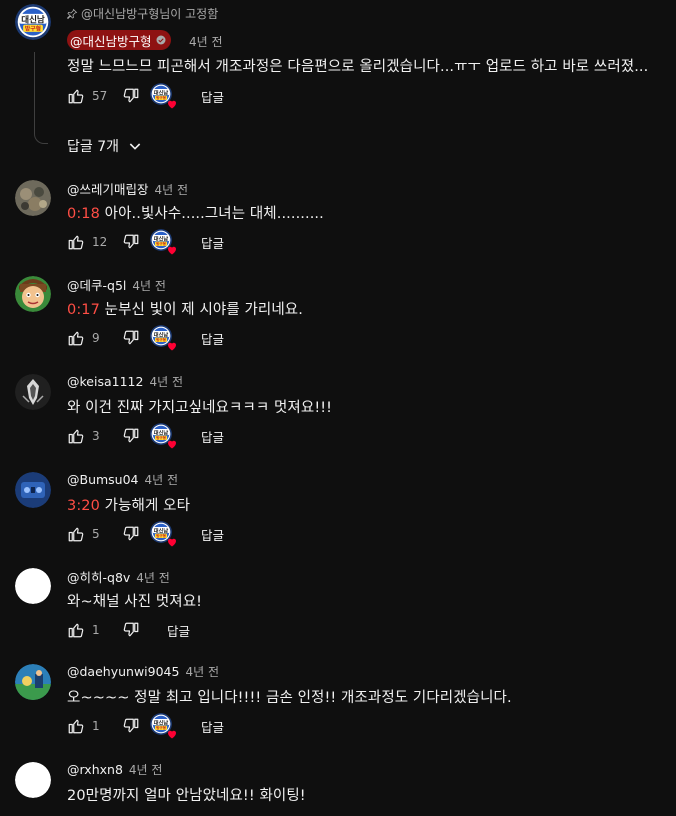 This screenshot has height=816, width=676. I want to click on comment-header: @히히-q8v 4년 전, so click(118, 576).